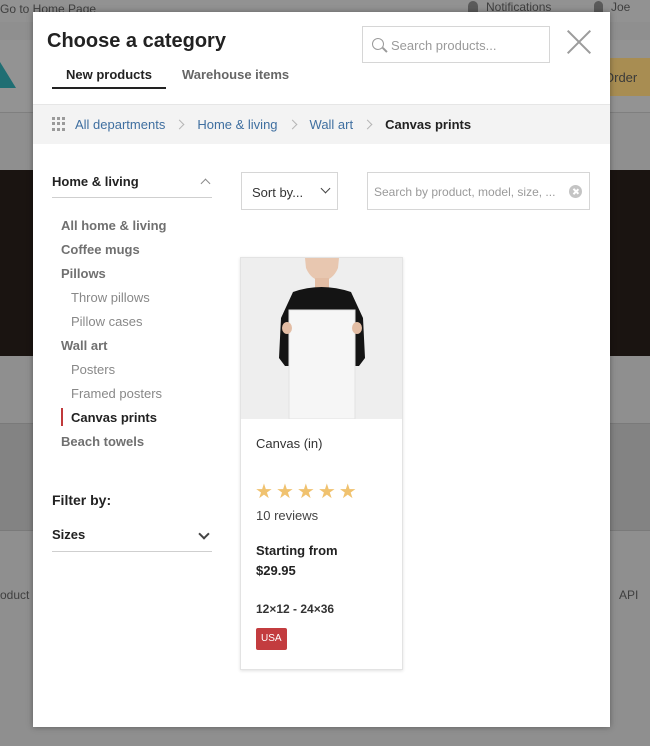  What do you see at coordinates (295, 609) in the screenshot?
I see `size-range: 12×12 - 24×36` at bounding box center [295, 609].